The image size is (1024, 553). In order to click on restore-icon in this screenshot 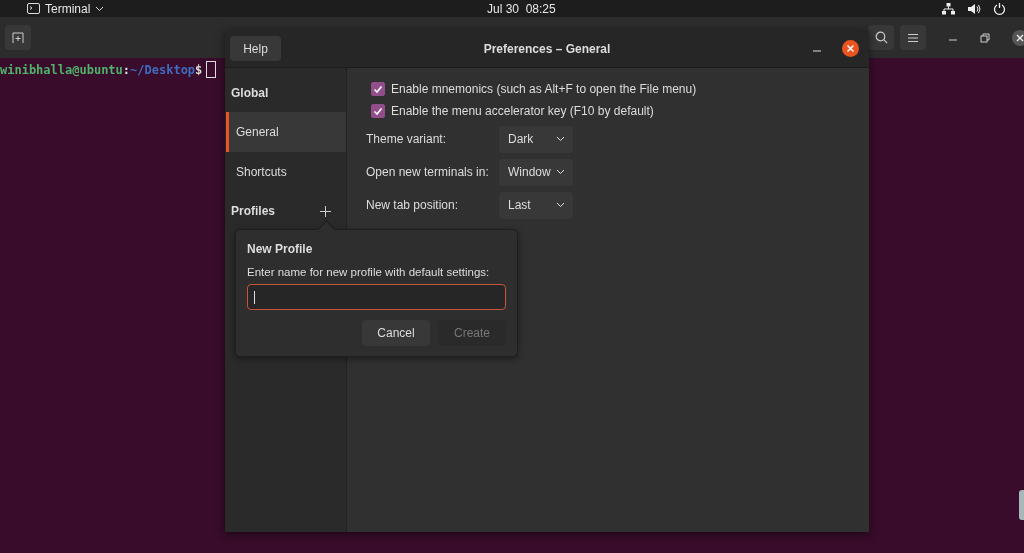, I will do `click(985, 37)`.